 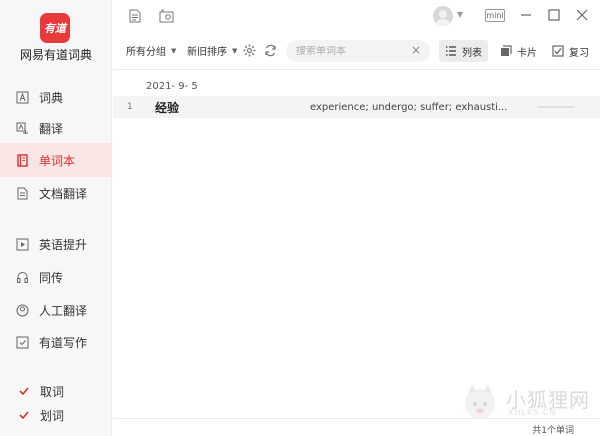 I want to click on list-icon, so click(x=451, y=51).